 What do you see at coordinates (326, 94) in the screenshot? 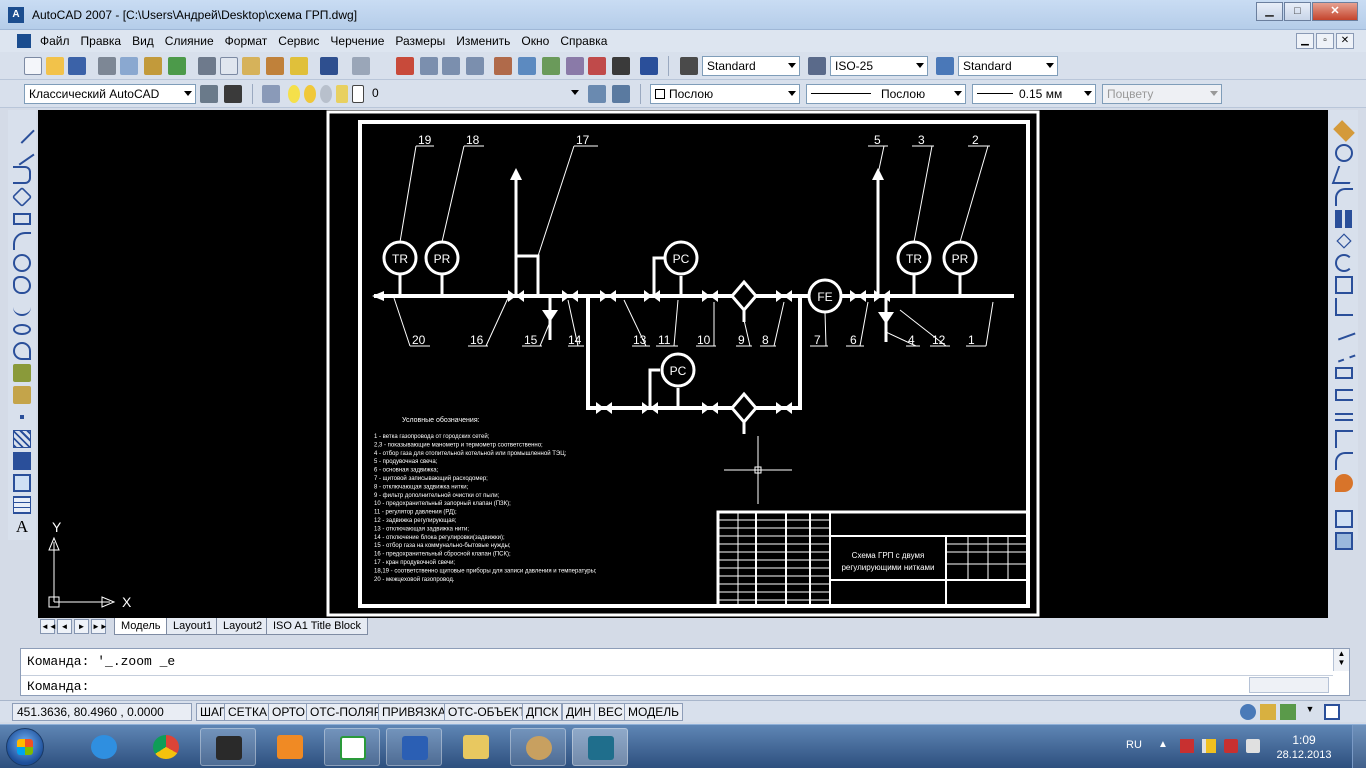
I see `layer-viewport-icon` at bounding box center [326, 94].